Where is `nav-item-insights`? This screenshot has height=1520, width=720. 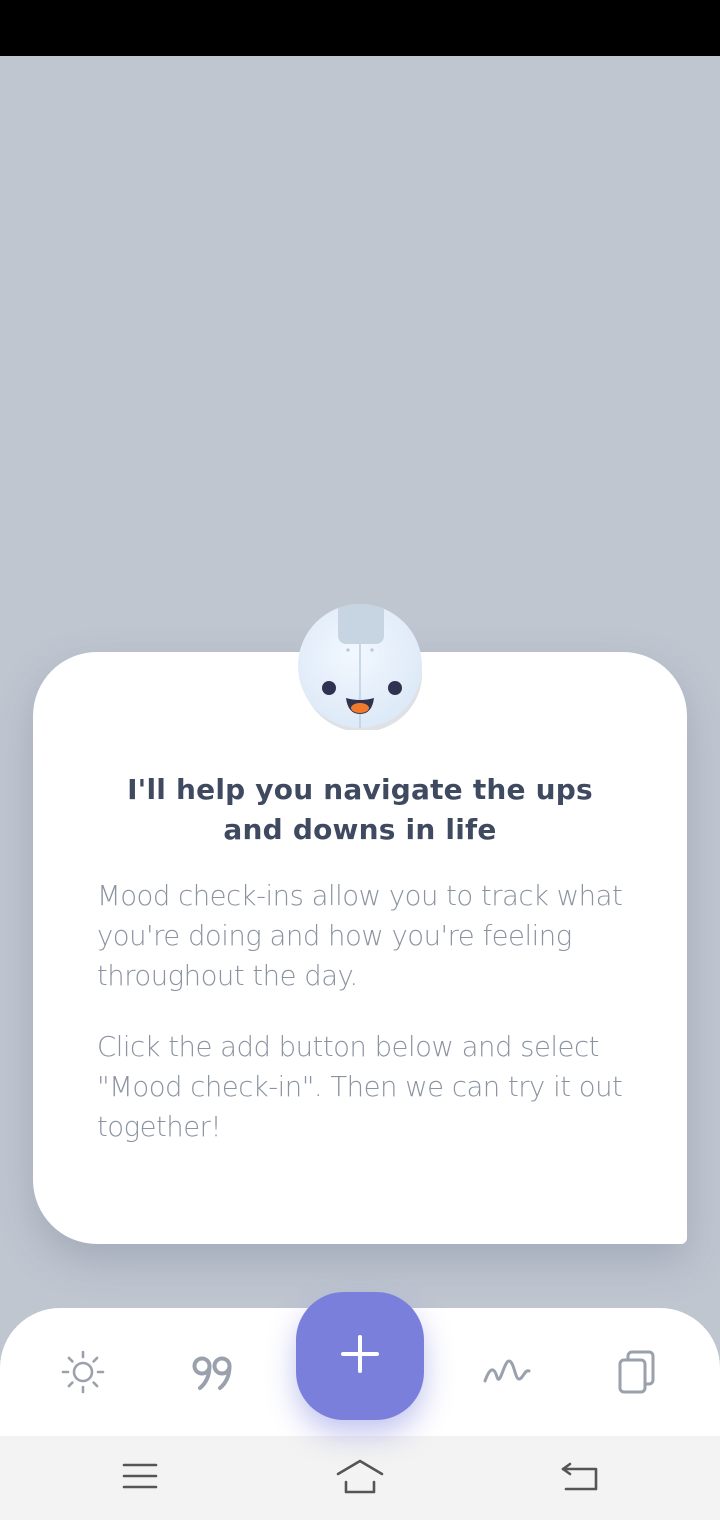 nav-item-insights is located at coordinates (507, 1374).